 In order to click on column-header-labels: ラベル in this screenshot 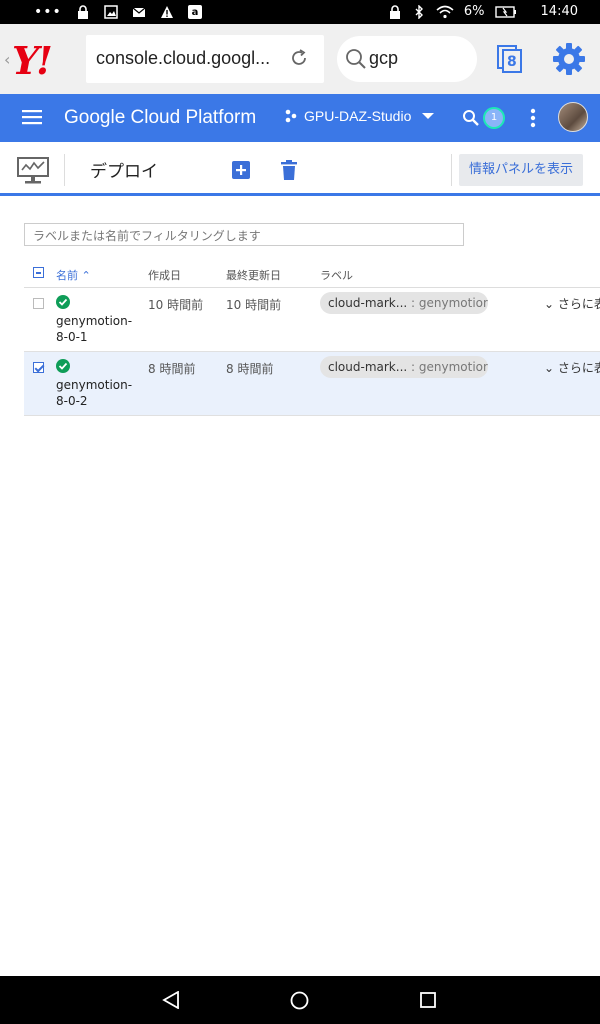, I will do `click(336, 275)`.